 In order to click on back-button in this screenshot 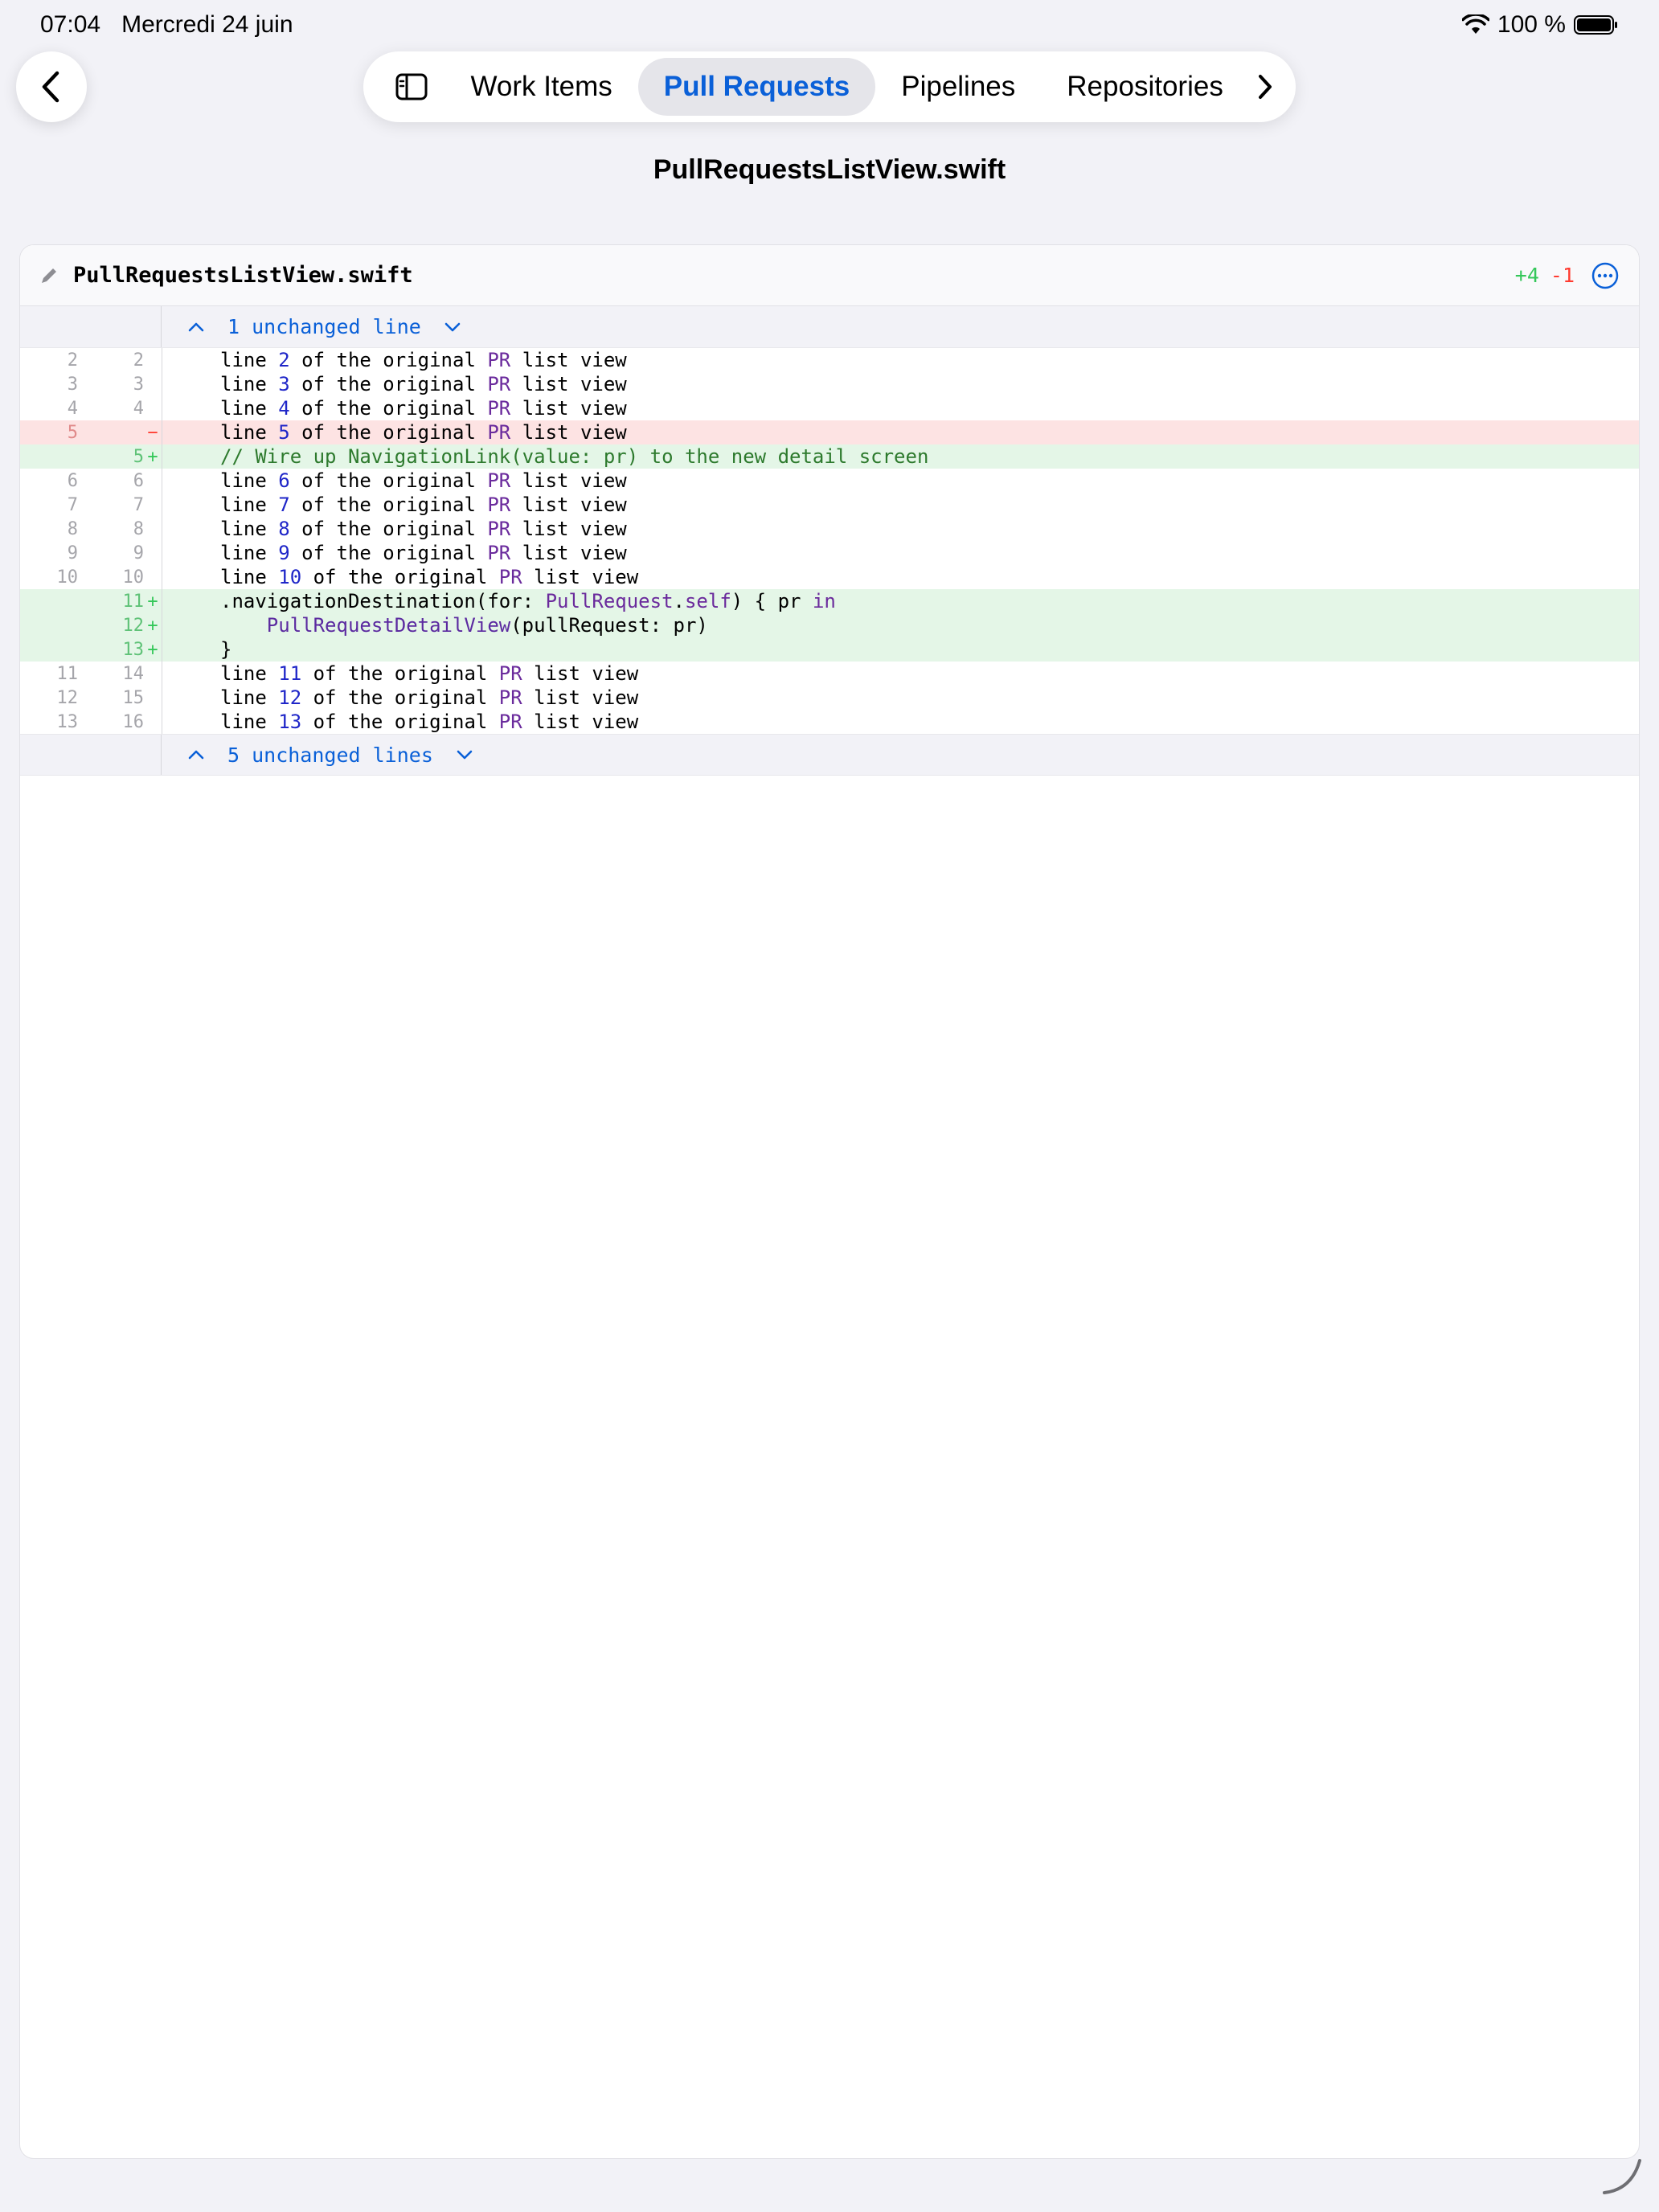, I will do `click(51, 86)`.